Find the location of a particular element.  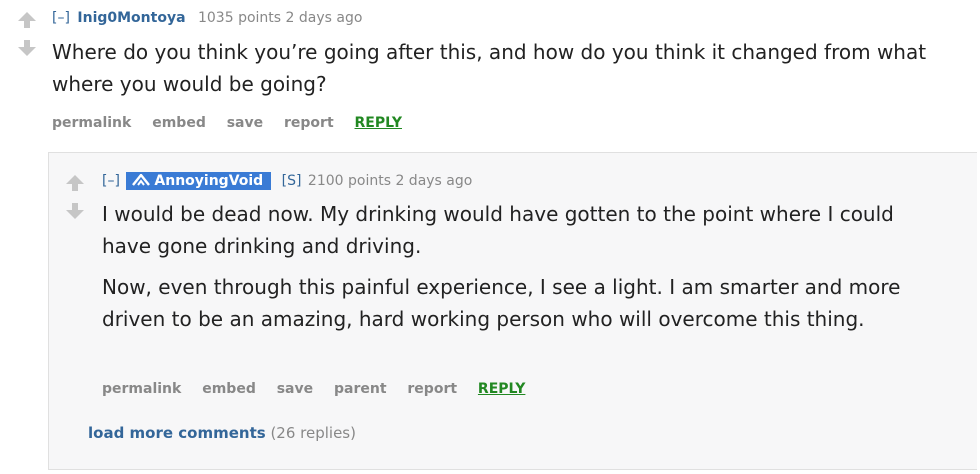

submitter-tag: [S] is located at coordinates (292, 181).